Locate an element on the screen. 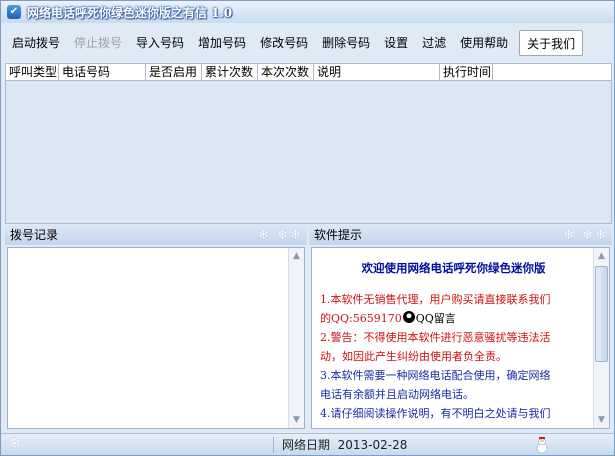 The image size is (615, 456). column-header: 本次次数 is located at coordinates (286, 72).